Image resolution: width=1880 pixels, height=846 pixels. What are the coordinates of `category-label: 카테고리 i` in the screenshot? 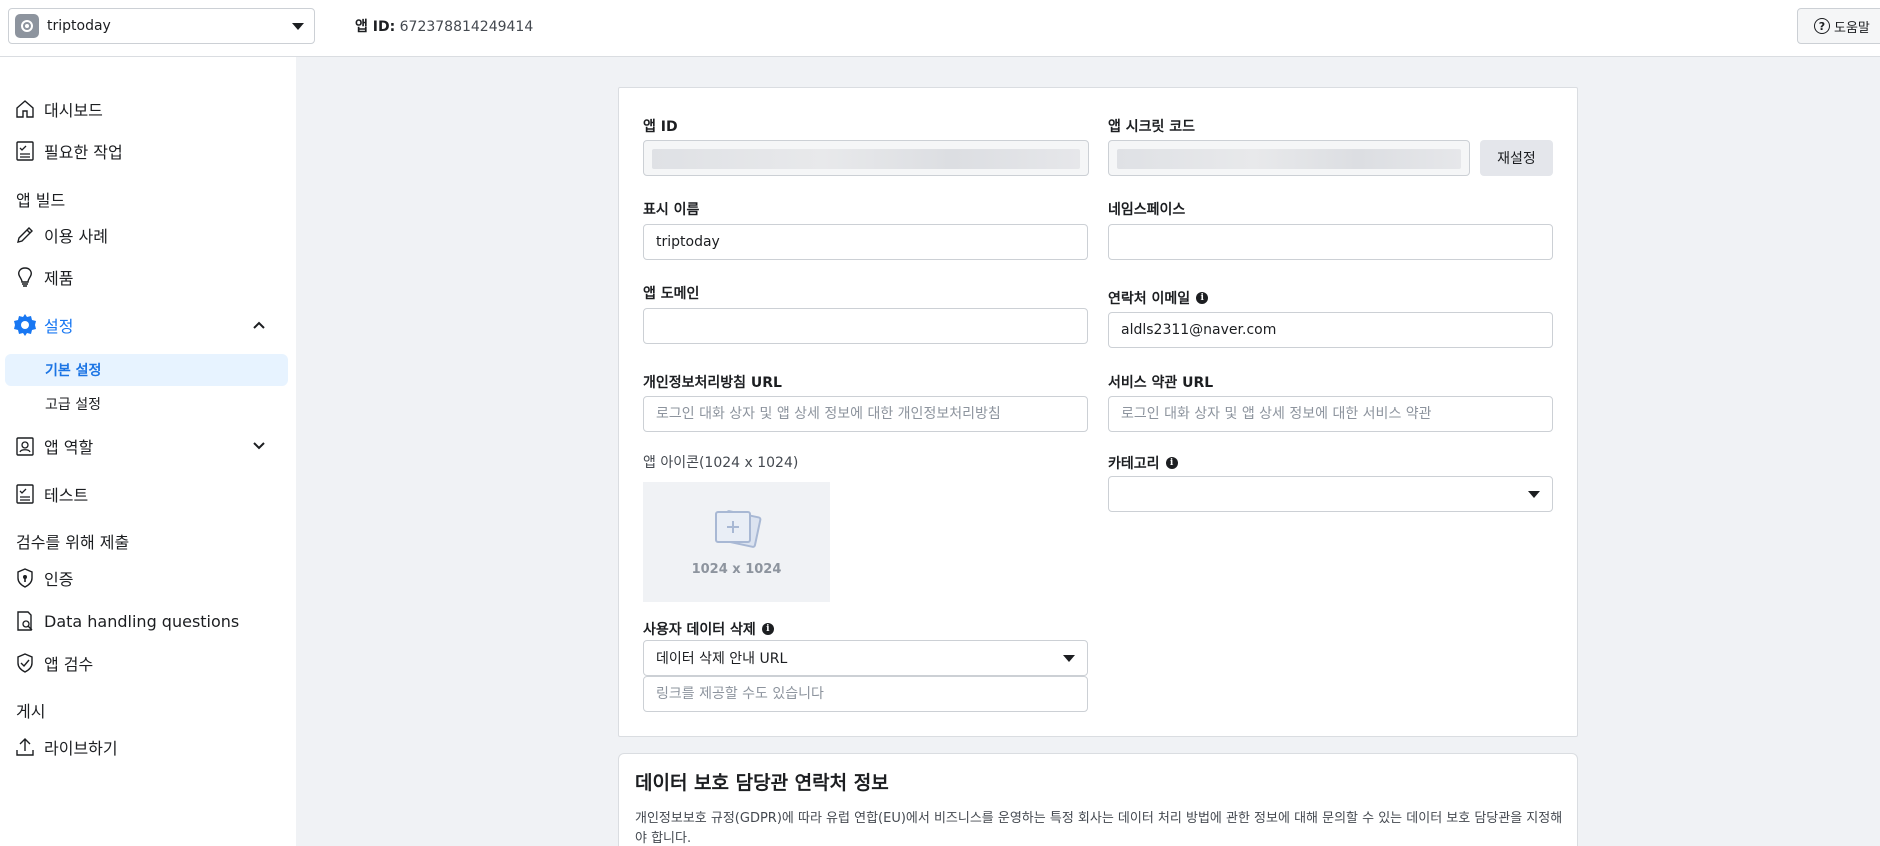 It's located at (1143, 463).